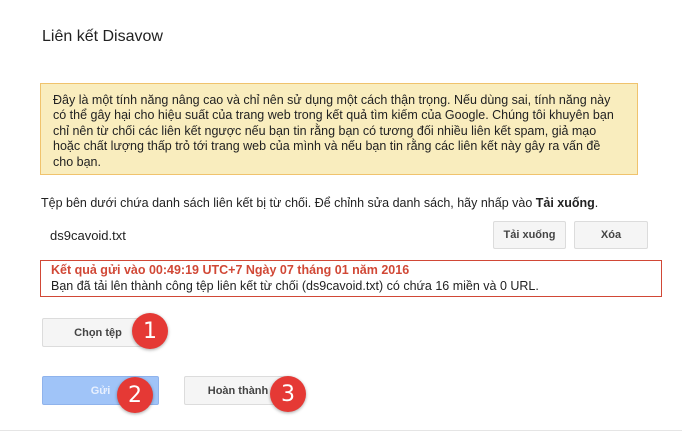 The width and height of the screenshot is (682, 436). What do you see at coordinates (88, 235) in the screenshot?
I see `file-name: ds9cavoid.txt` at bounding box center [88, 235].